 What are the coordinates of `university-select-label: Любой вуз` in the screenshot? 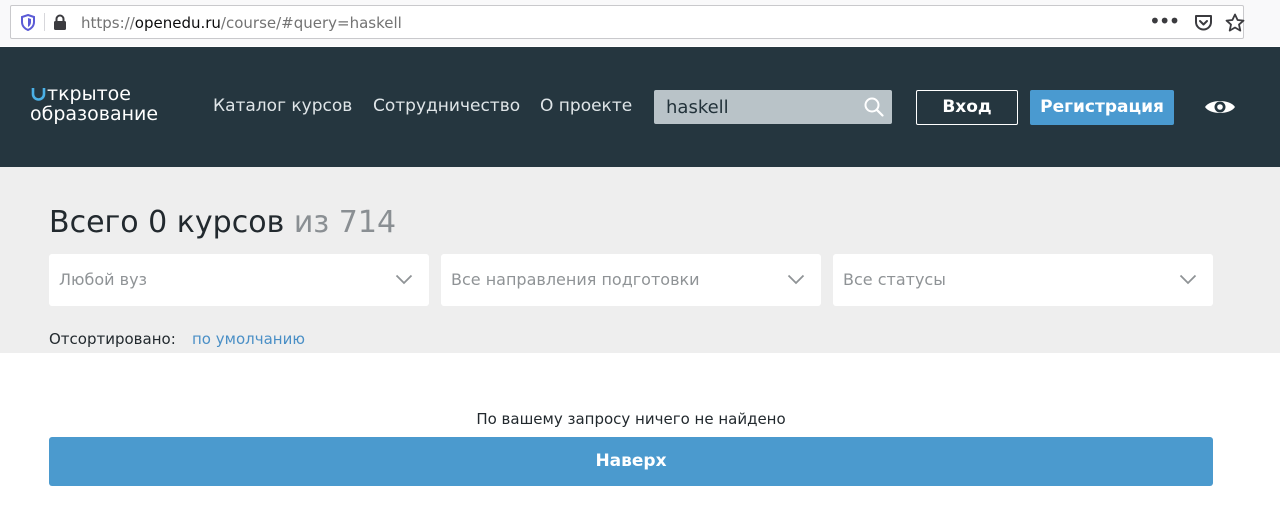 It's located at (103, 279).